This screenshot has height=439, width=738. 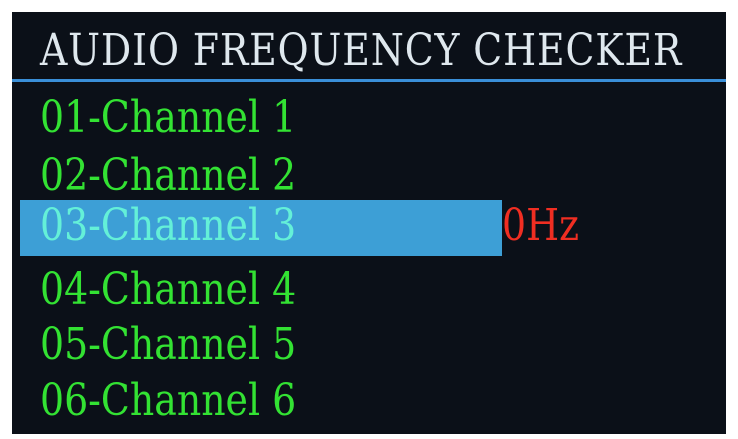 I want to click on channel-item-1: 01-Channel 1, so click(x=369, y=119).